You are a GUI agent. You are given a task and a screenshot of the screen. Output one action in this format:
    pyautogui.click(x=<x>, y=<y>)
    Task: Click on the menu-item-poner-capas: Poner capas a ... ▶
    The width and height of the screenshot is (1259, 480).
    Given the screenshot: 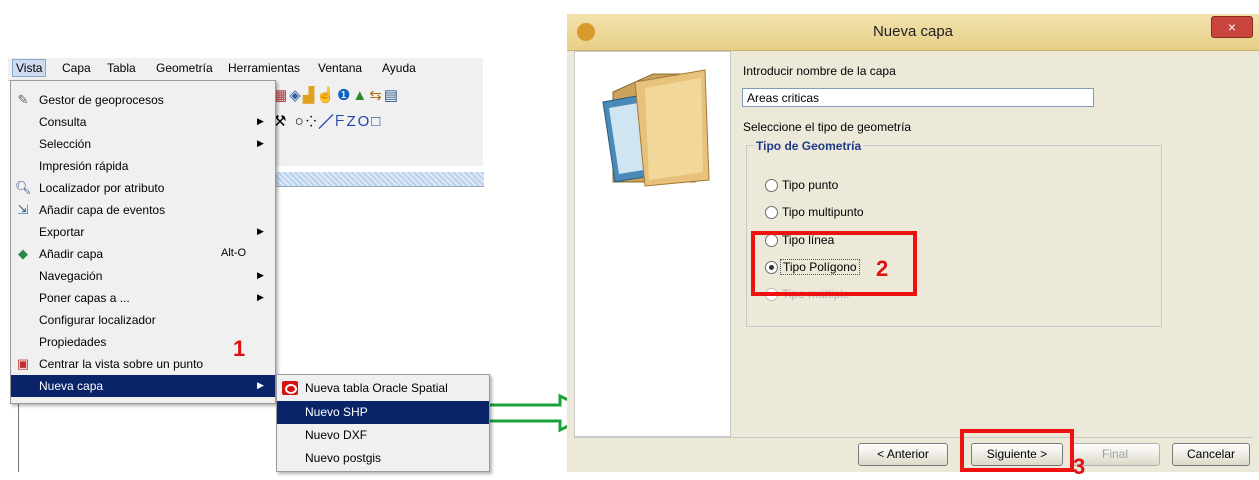 What is the action you would take?
    pyautogui.click(x=143, y=298)
    